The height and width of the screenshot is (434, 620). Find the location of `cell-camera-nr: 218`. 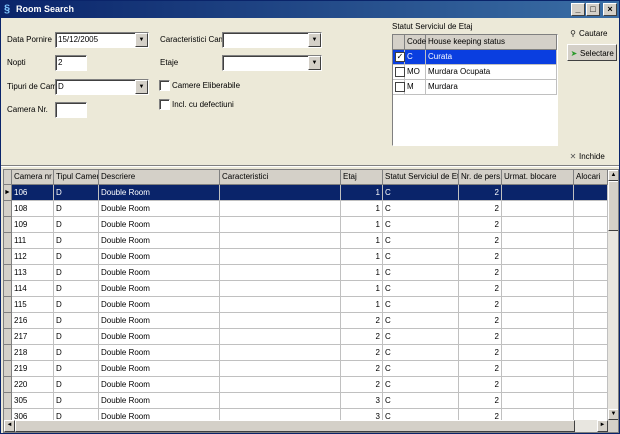

cell-camera-nr: 218 is located at coordinates (33, 353).